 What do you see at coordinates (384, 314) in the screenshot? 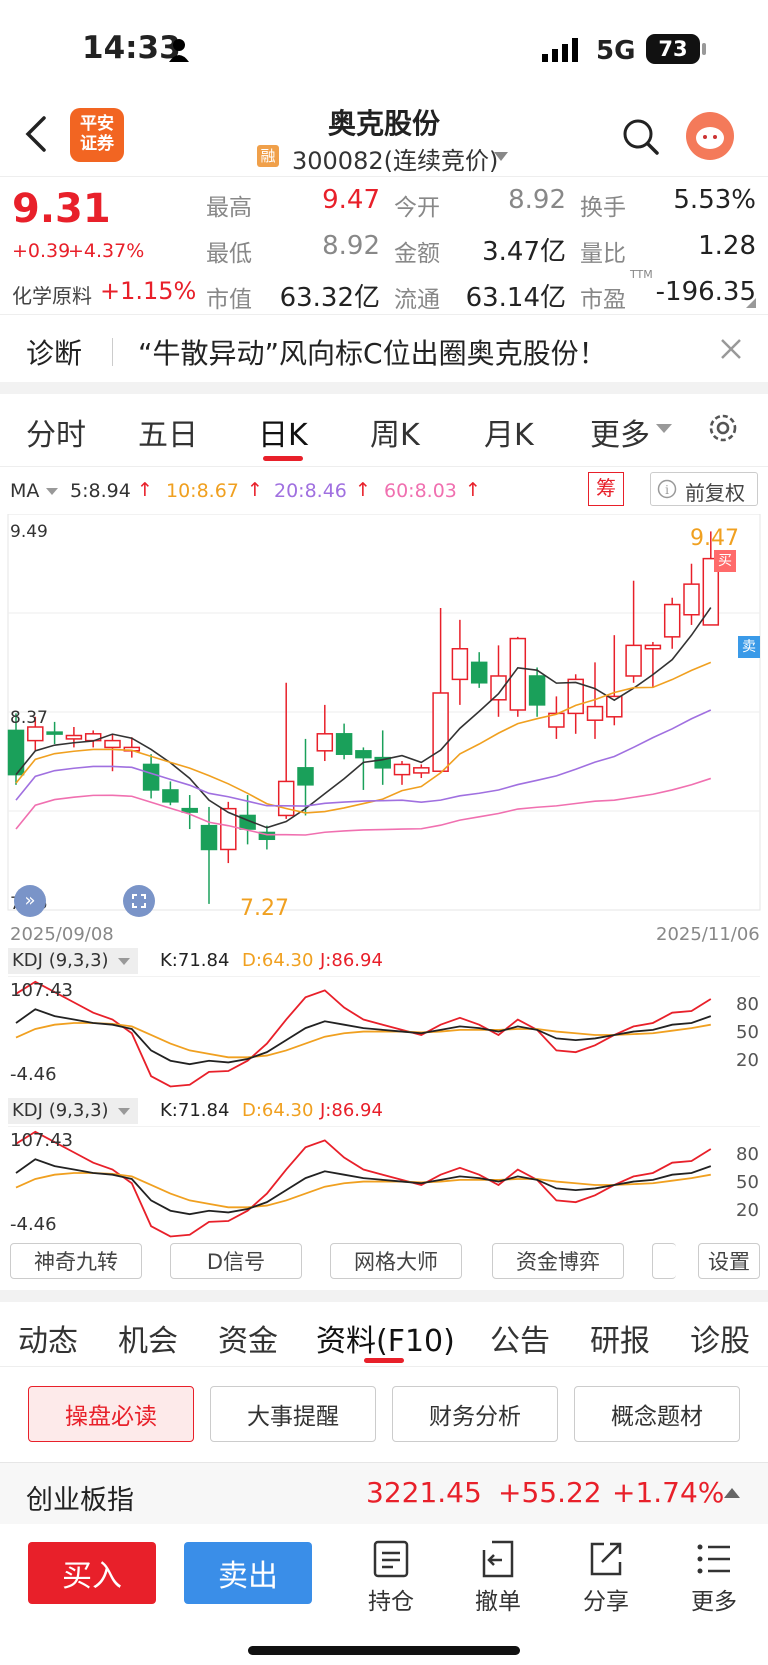
I see `quote-divider` at bounding box center [384, 314].